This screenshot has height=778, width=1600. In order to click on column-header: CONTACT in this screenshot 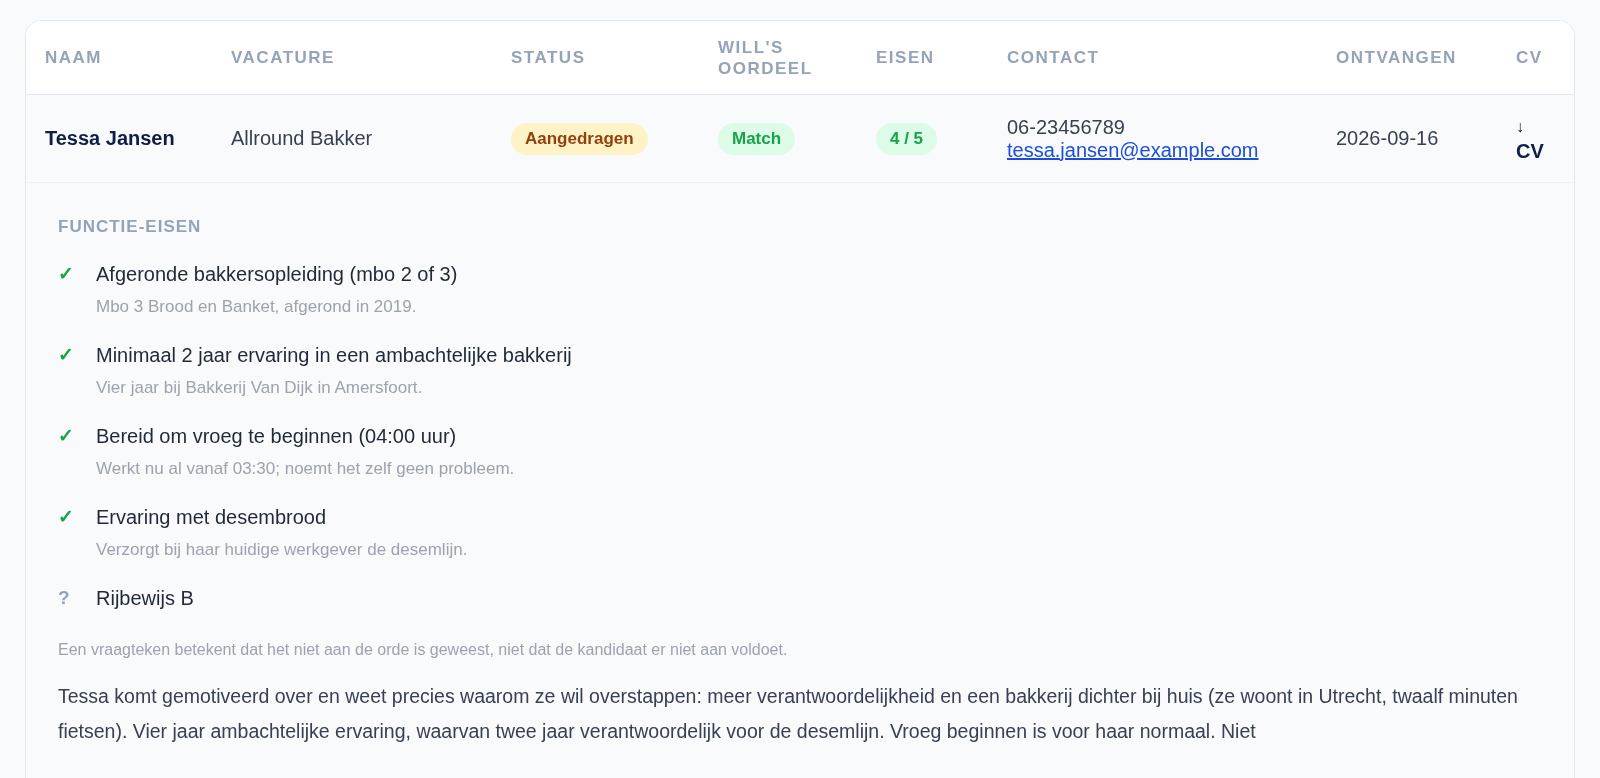, I will do `click(1053, 57)`.